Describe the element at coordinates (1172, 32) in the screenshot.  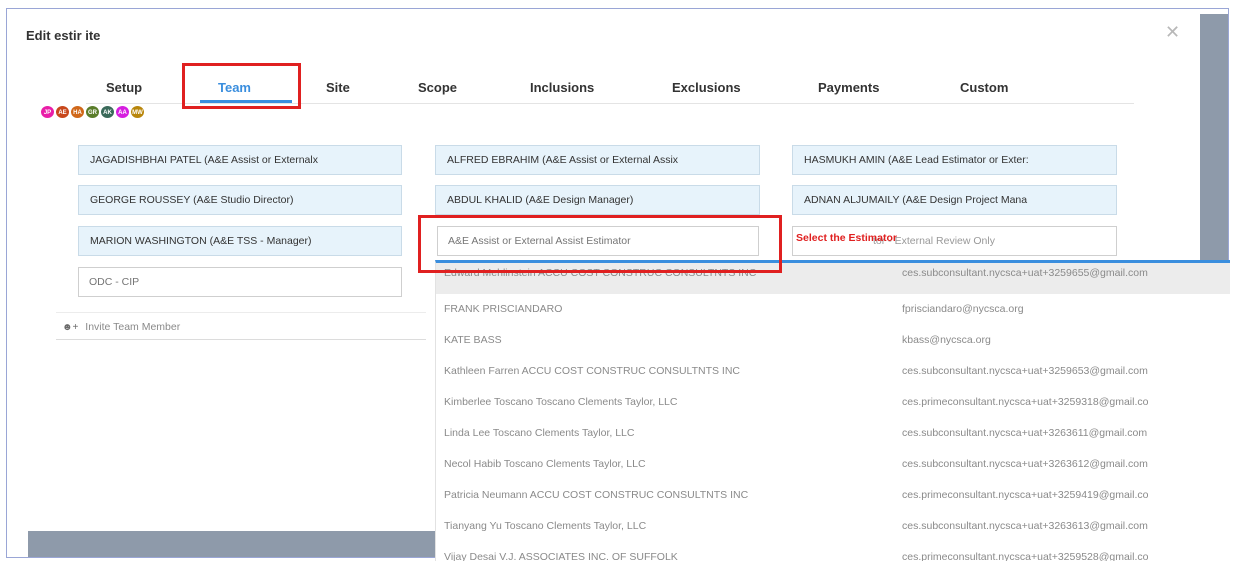
I see `close-icon: ✕` at that location.